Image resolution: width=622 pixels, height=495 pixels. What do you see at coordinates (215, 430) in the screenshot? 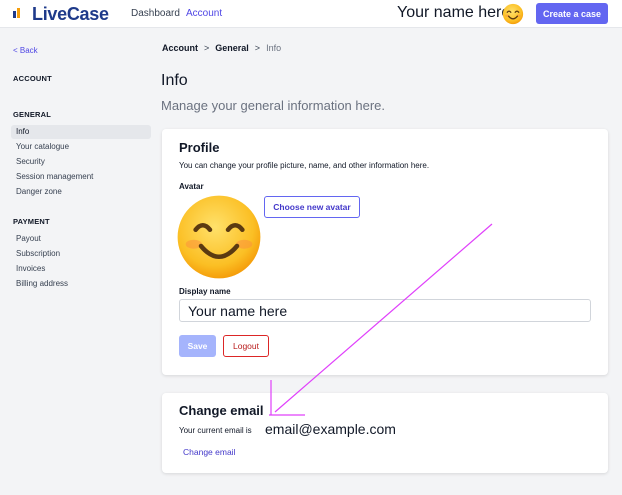
I see `current-email-label: Your current email is` at bounding box center [215, 430].